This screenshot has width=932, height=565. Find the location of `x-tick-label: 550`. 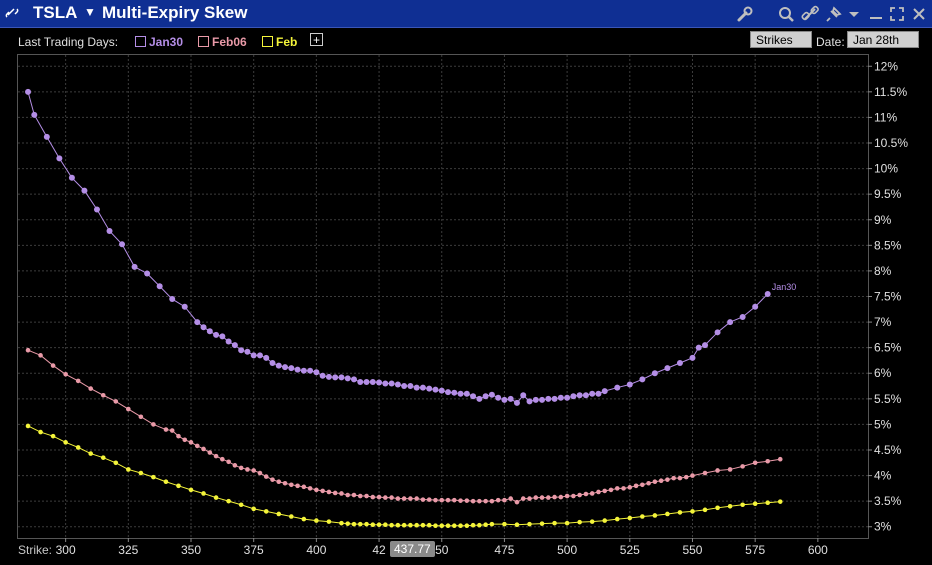

x-tick-label: 550 is located at coordinates (692, 550).